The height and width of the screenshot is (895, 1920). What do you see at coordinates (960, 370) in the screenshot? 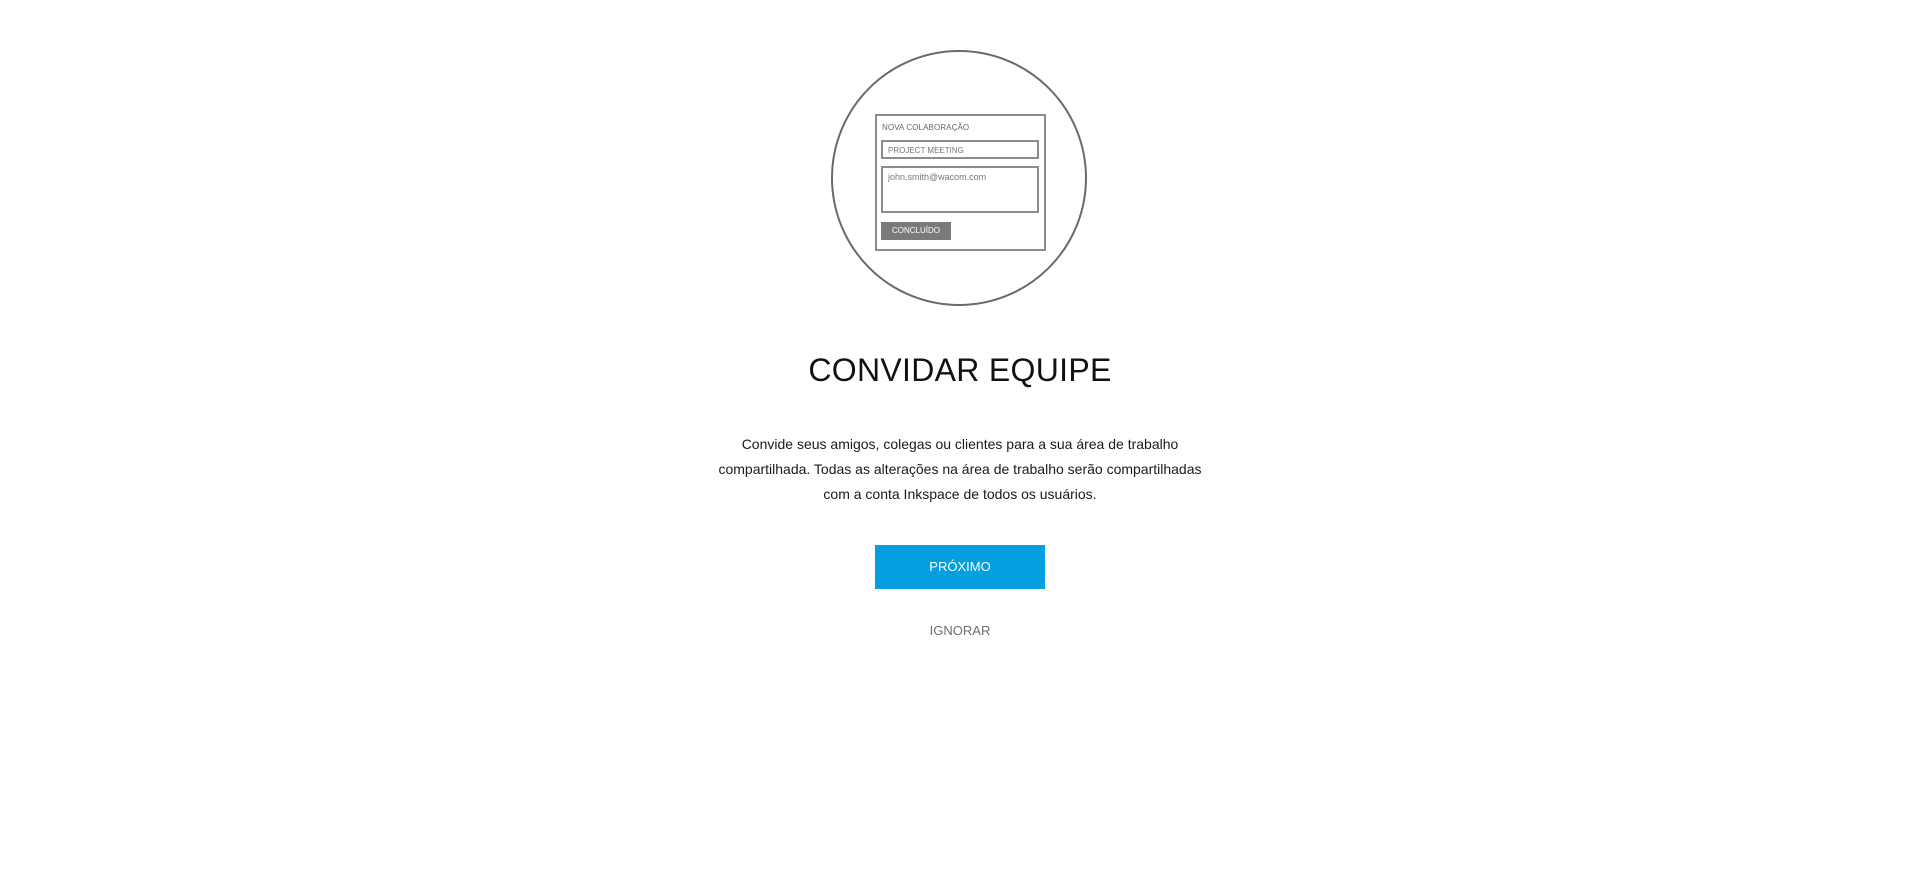
I see `page-title: CONVIDAR EQUIPE` at bounding box center [960, 370].